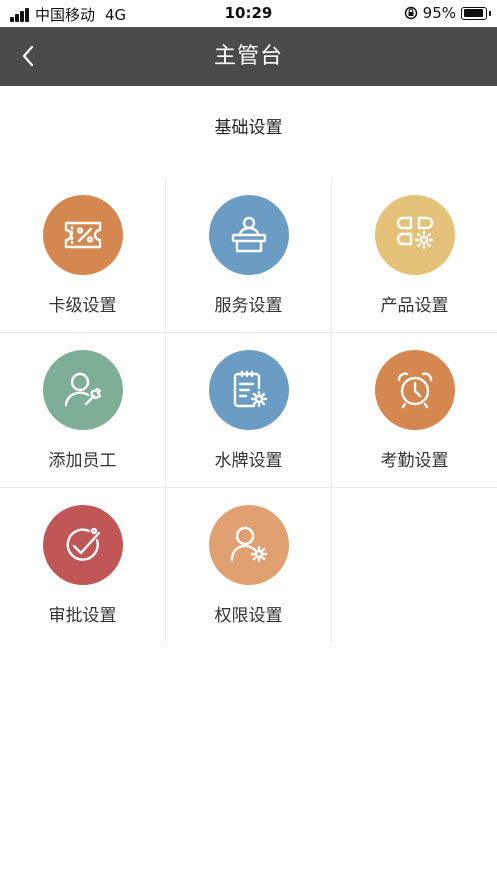  I want to click on add-staff-item: 添加员工, so click(83, 410).